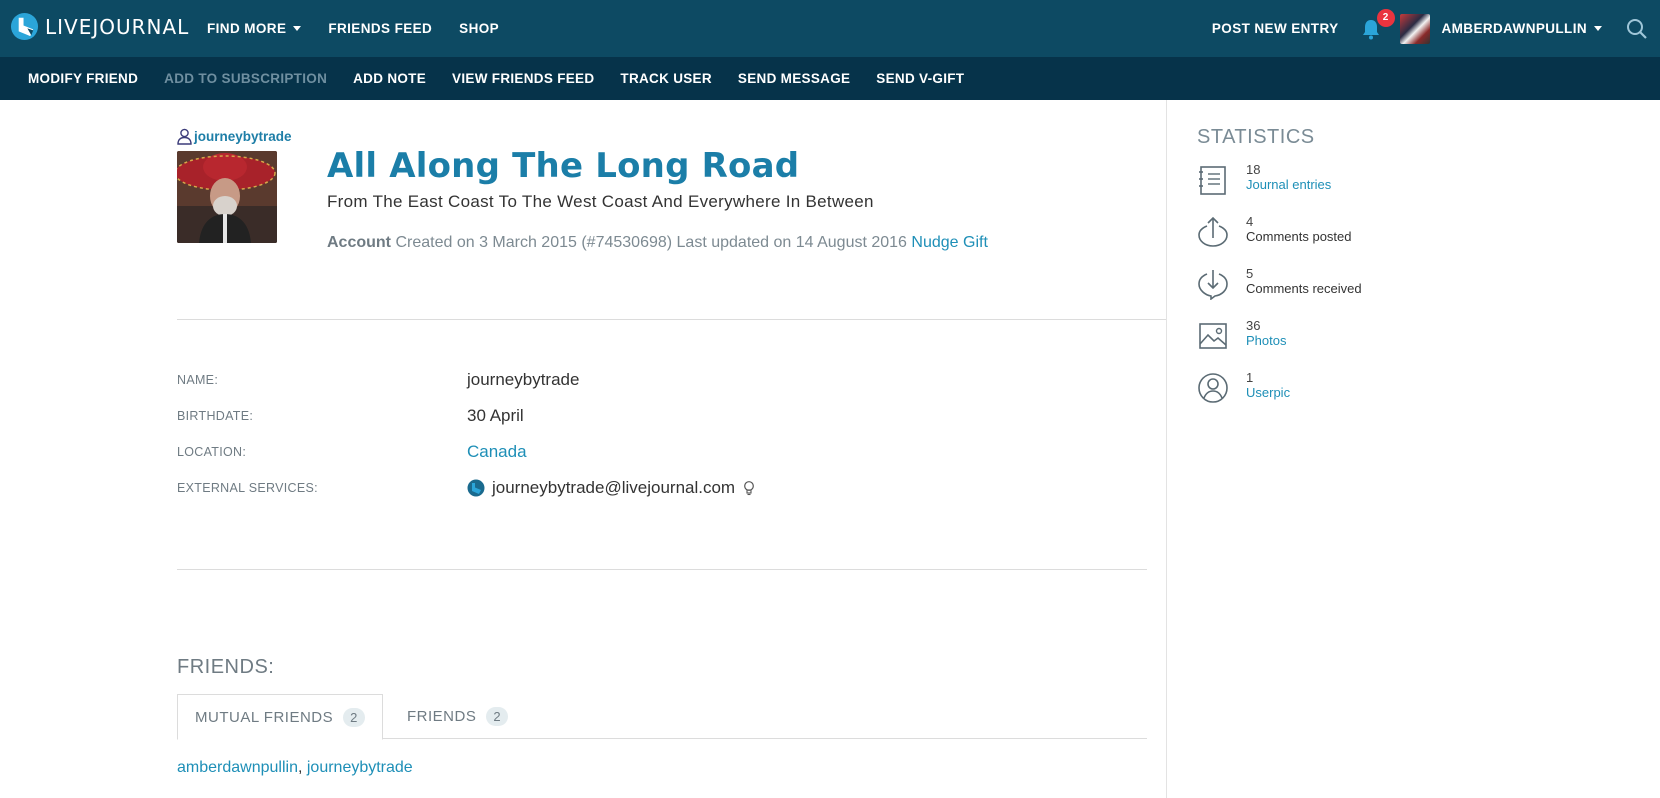 This screenshot has width=1660, height=798. I want to click on stat-comments-received: 5 Comments received, so click(1279, 283).